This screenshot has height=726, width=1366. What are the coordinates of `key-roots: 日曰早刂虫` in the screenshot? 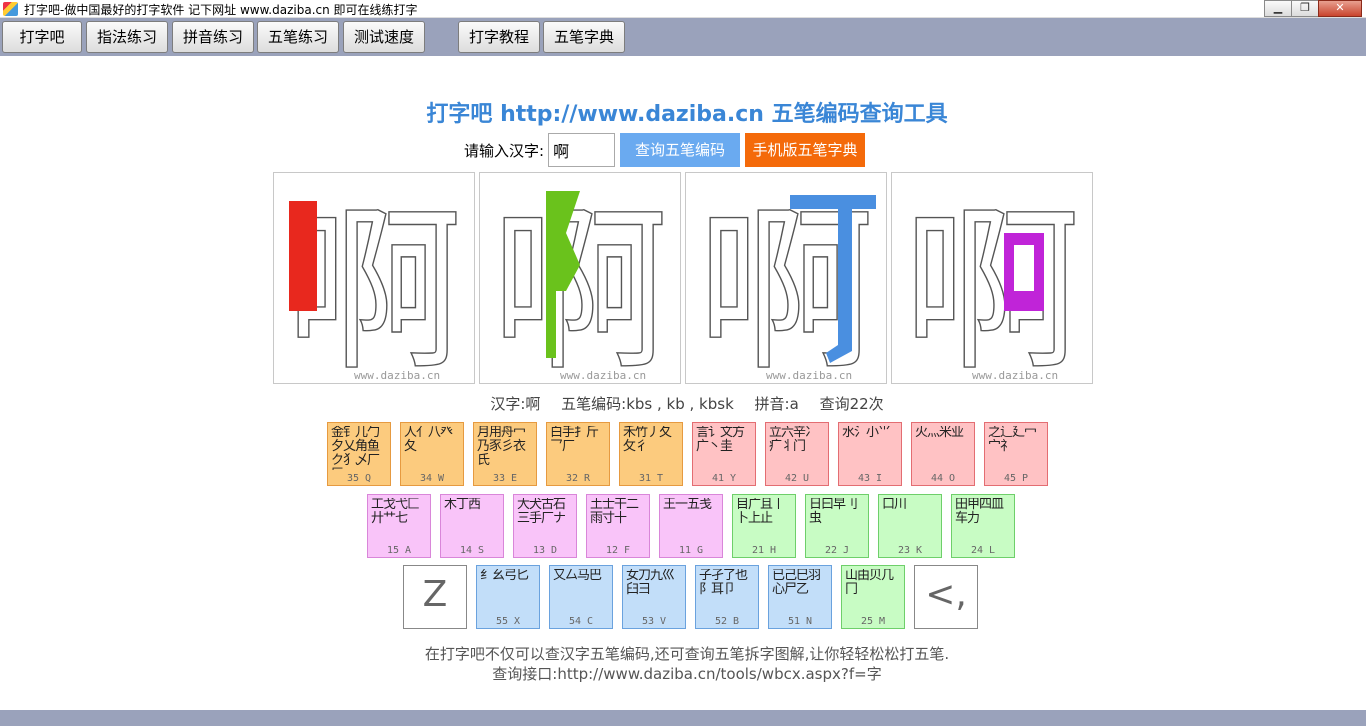 It's located at (833, 512).